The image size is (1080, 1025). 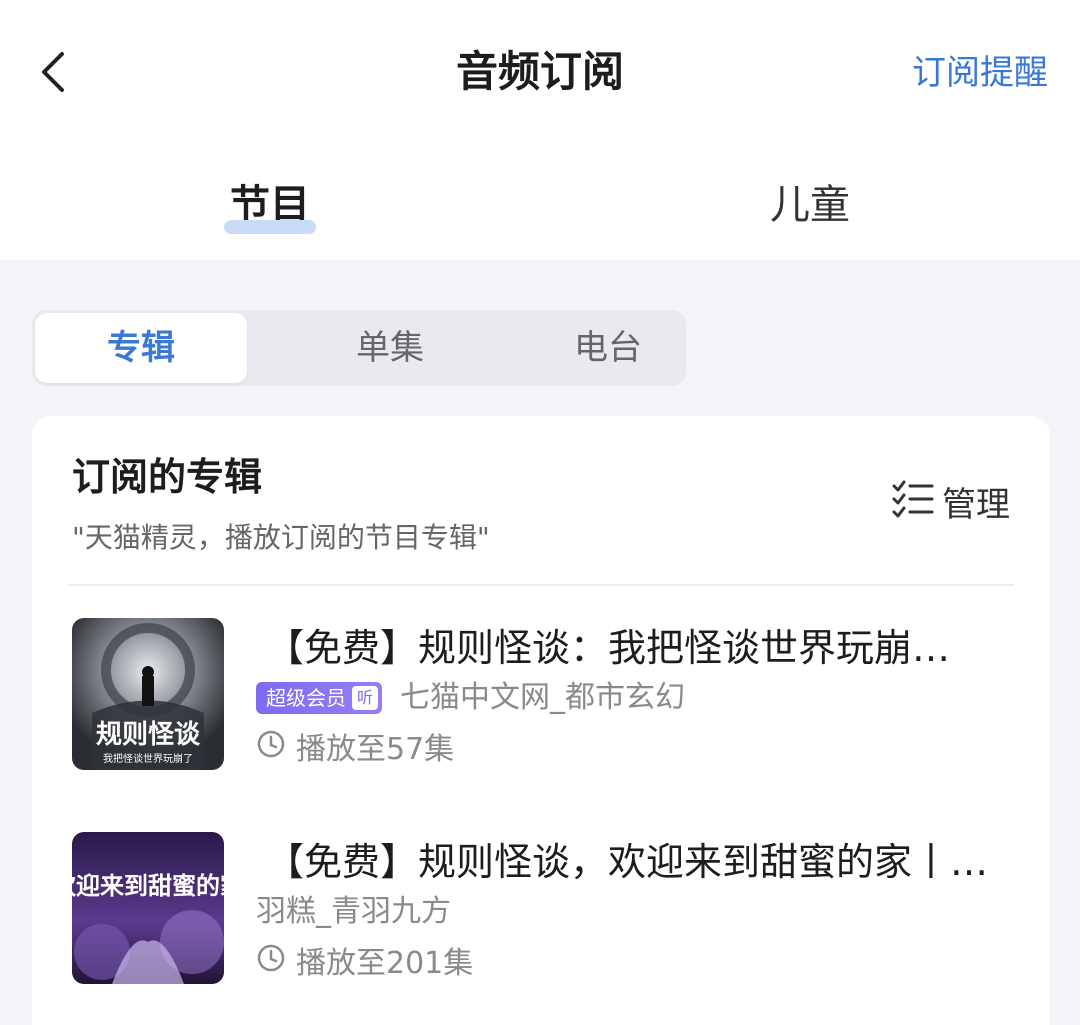 I want to click on segment-episodes: 单集, so click(x=390, y=348).